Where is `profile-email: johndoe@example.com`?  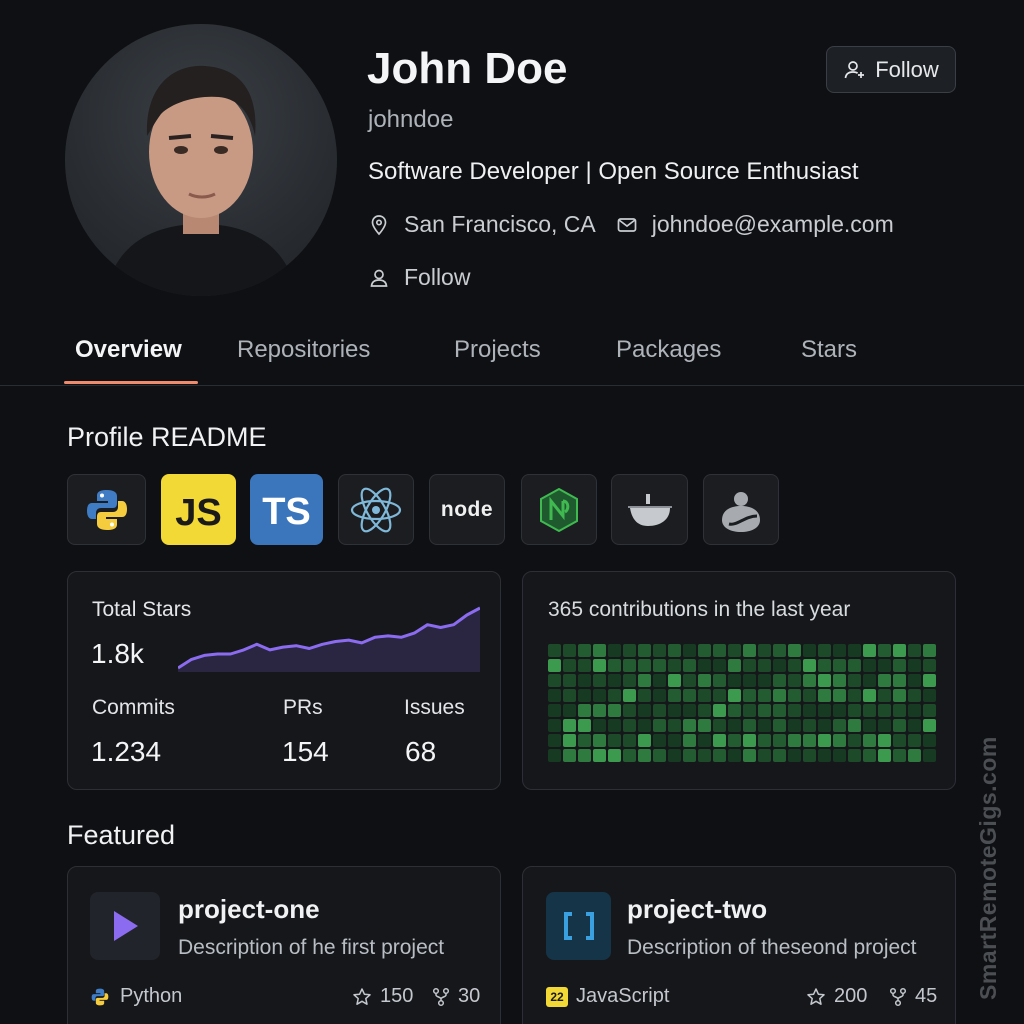
profile-email: johndoe@example.com is located at coordinates (773, 224).